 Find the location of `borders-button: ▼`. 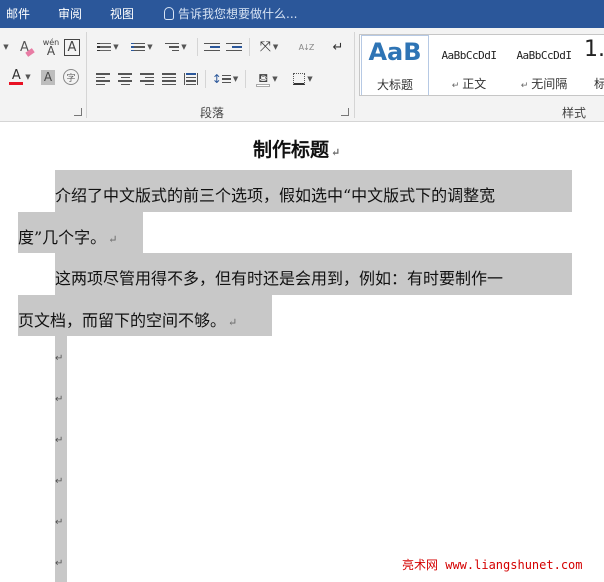

borders-button: ▼ is located at coordinates (303, 79).